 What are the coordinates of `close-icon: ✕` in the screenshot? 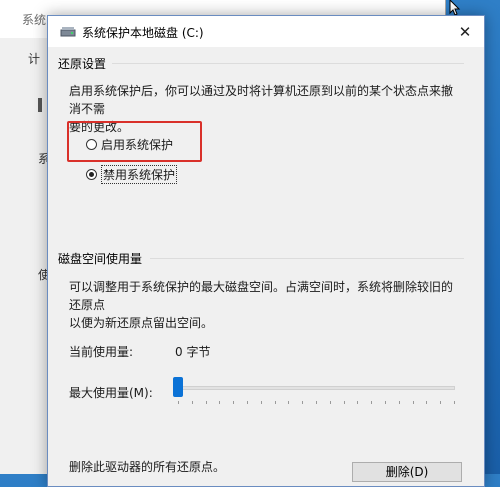 It's located at (465, 31).